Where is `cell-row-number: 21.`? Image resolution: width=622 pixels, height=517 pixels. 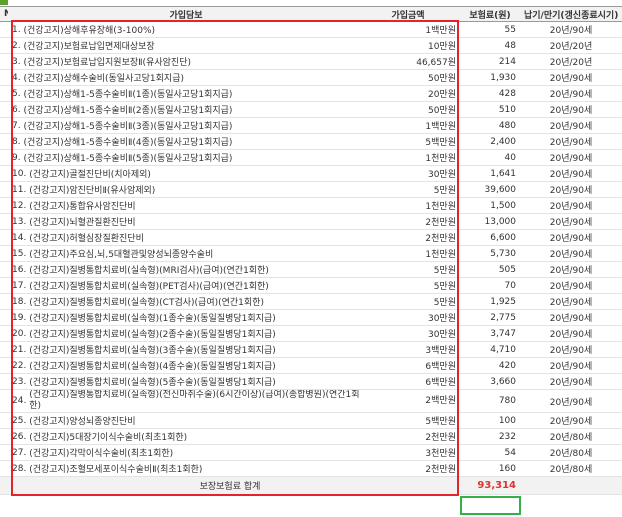
cell-row-number: 21. is located at coordinates (19, 349).